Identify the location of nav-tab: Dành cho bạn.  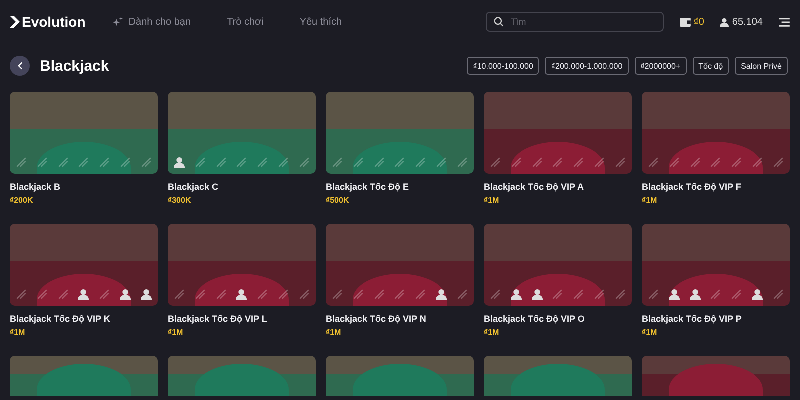
(152, 22).